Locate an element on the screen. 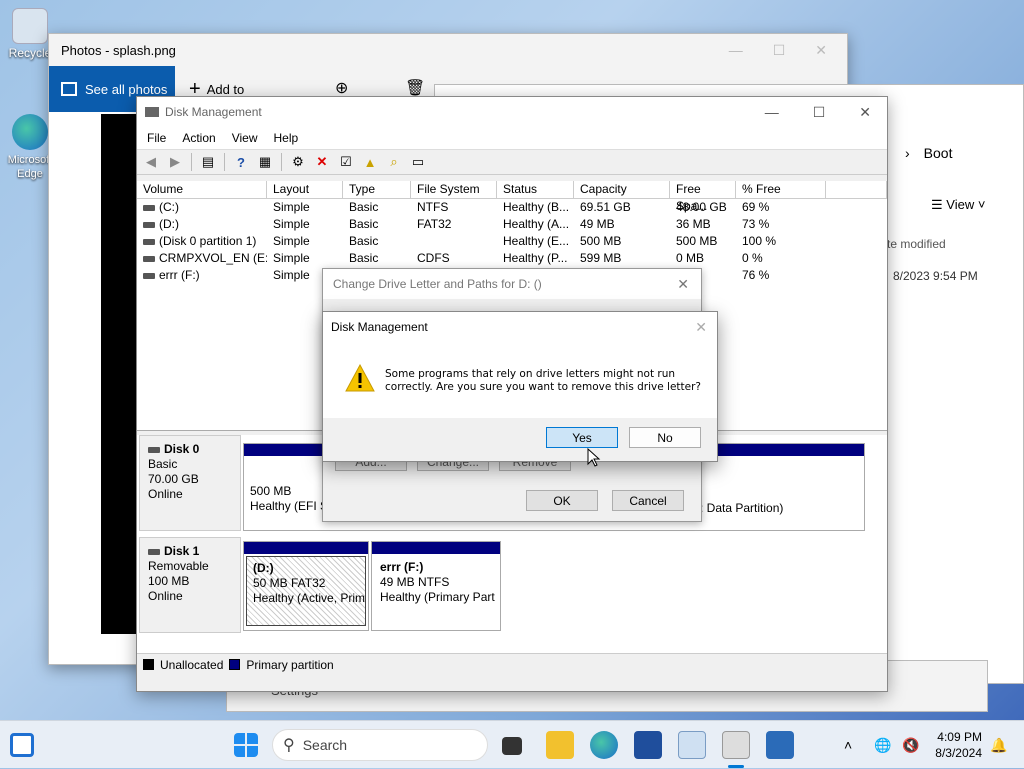 The height and width of the screenshot is (769, 1024). zoom-in-icon: ⊕ is located at coordinates (341, 88).